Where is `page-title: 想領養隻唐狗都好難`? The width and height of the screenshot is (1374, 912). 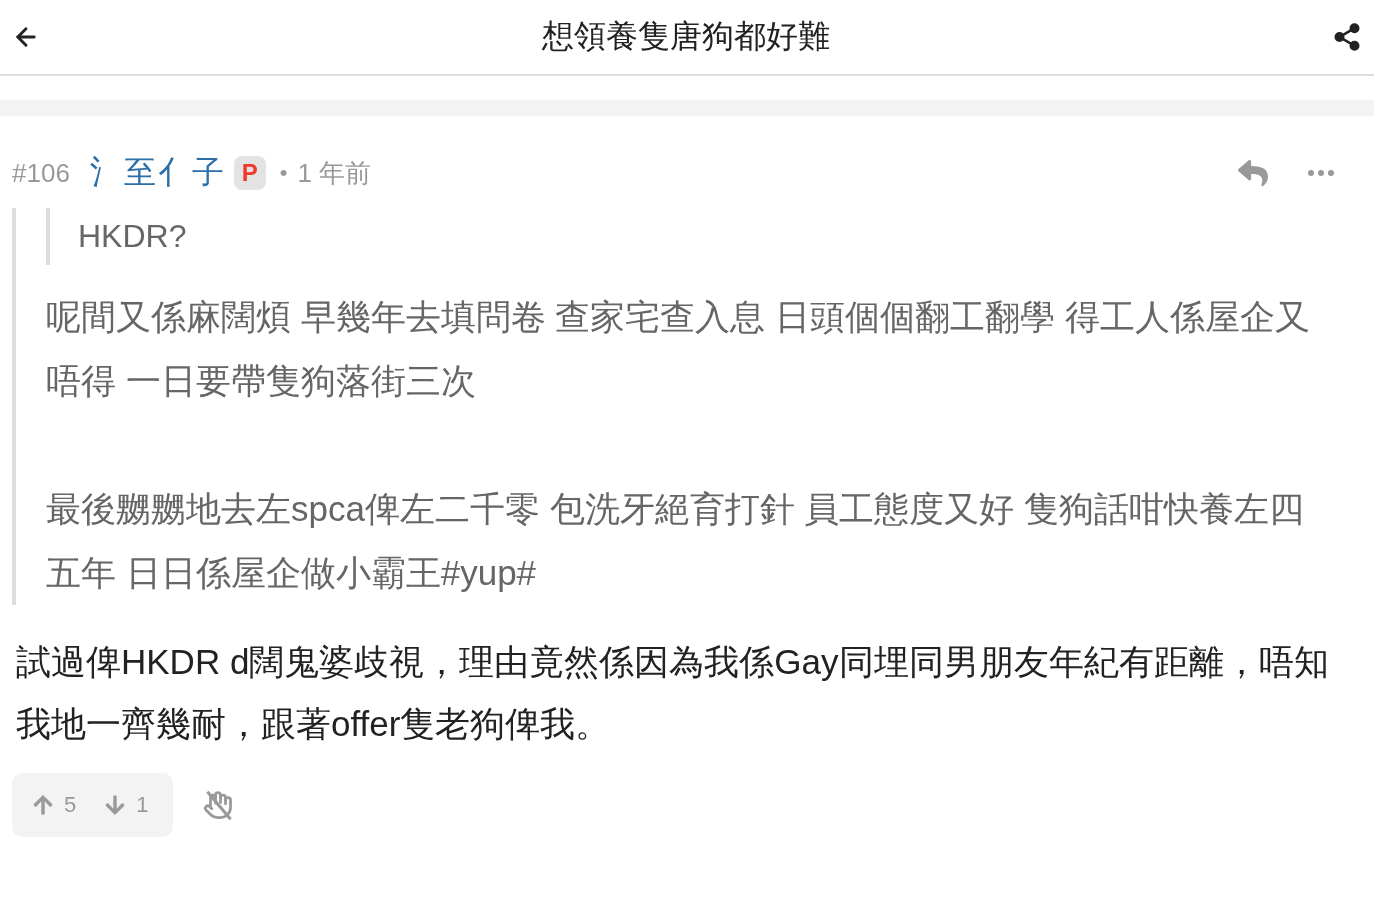 page-title: 想領養隻唐狗都好難 is located at coordinates (686, 36).